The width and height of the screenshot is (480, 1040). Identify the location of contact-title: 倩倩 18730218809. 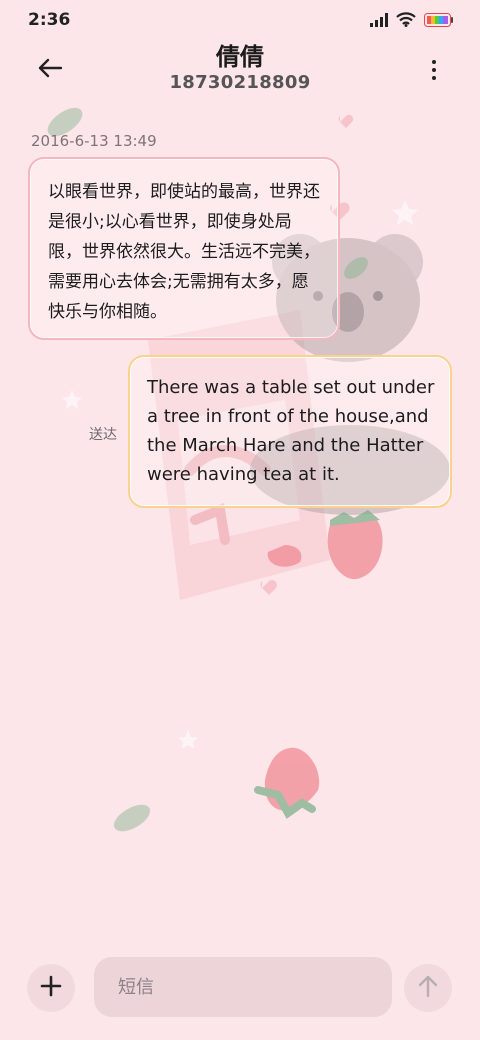
(240, 68).